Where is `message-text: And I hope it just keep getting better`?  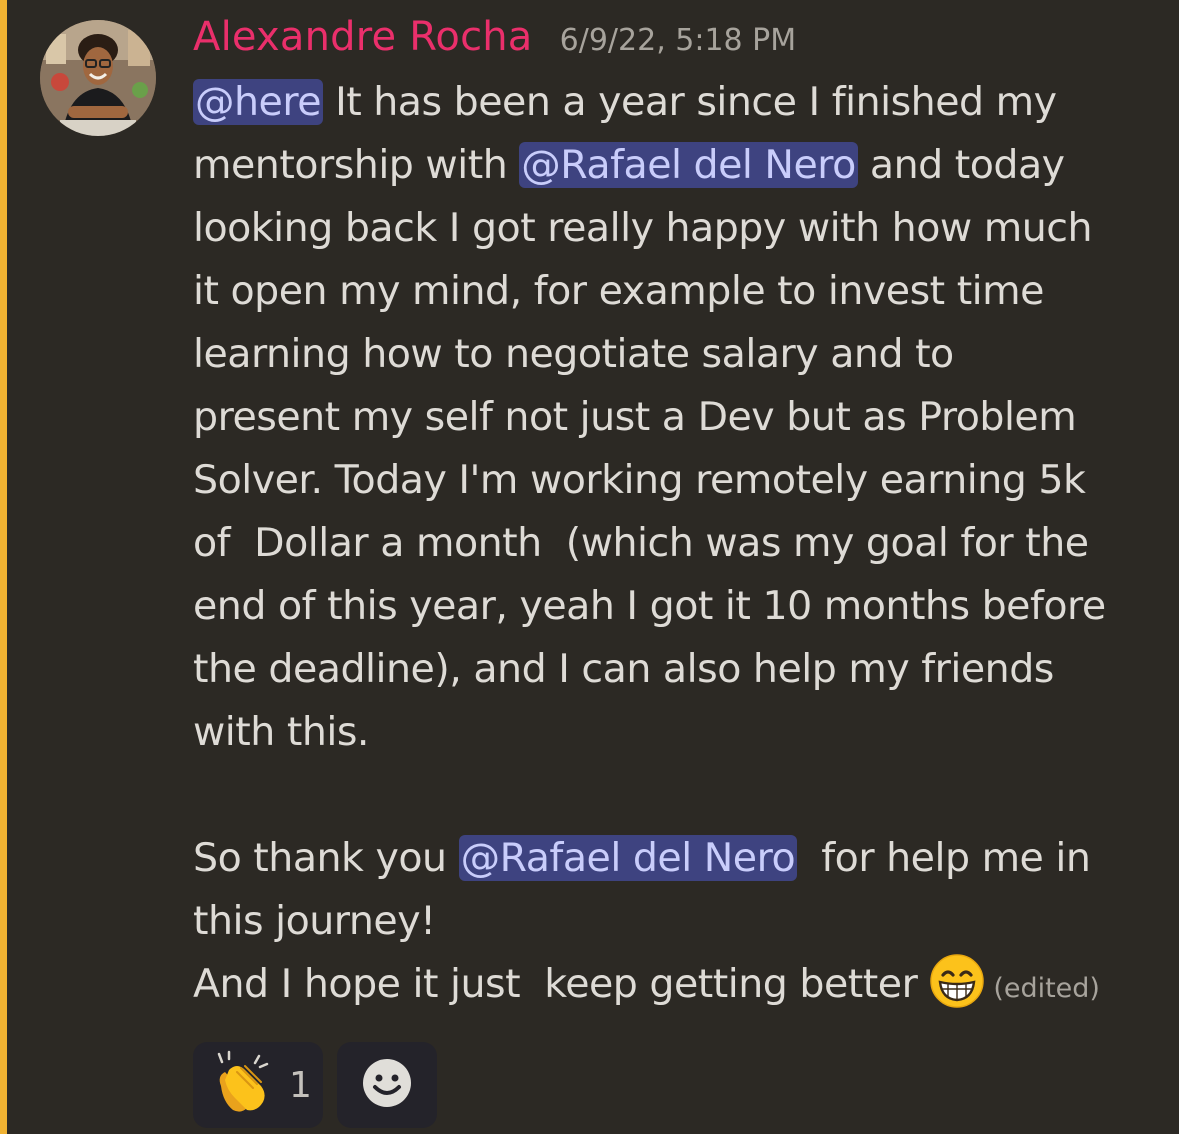
message-text: And I hope it just keep getting better is located at coordinates (555, 984).